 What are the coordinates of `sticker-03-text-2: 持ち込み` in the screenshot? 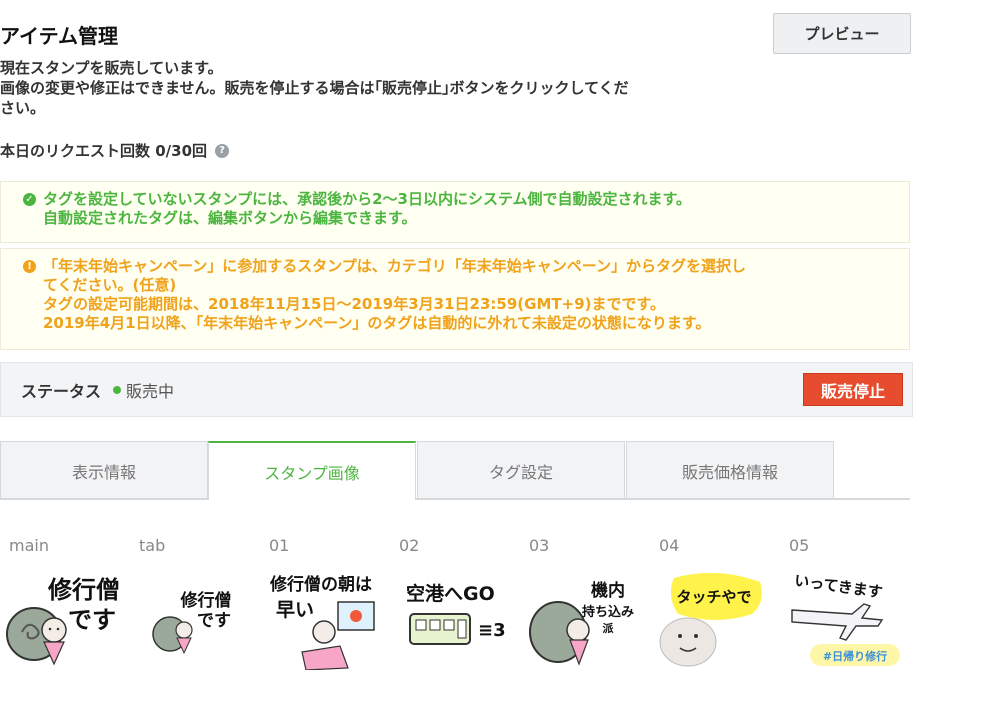 It's located at (608, 612).